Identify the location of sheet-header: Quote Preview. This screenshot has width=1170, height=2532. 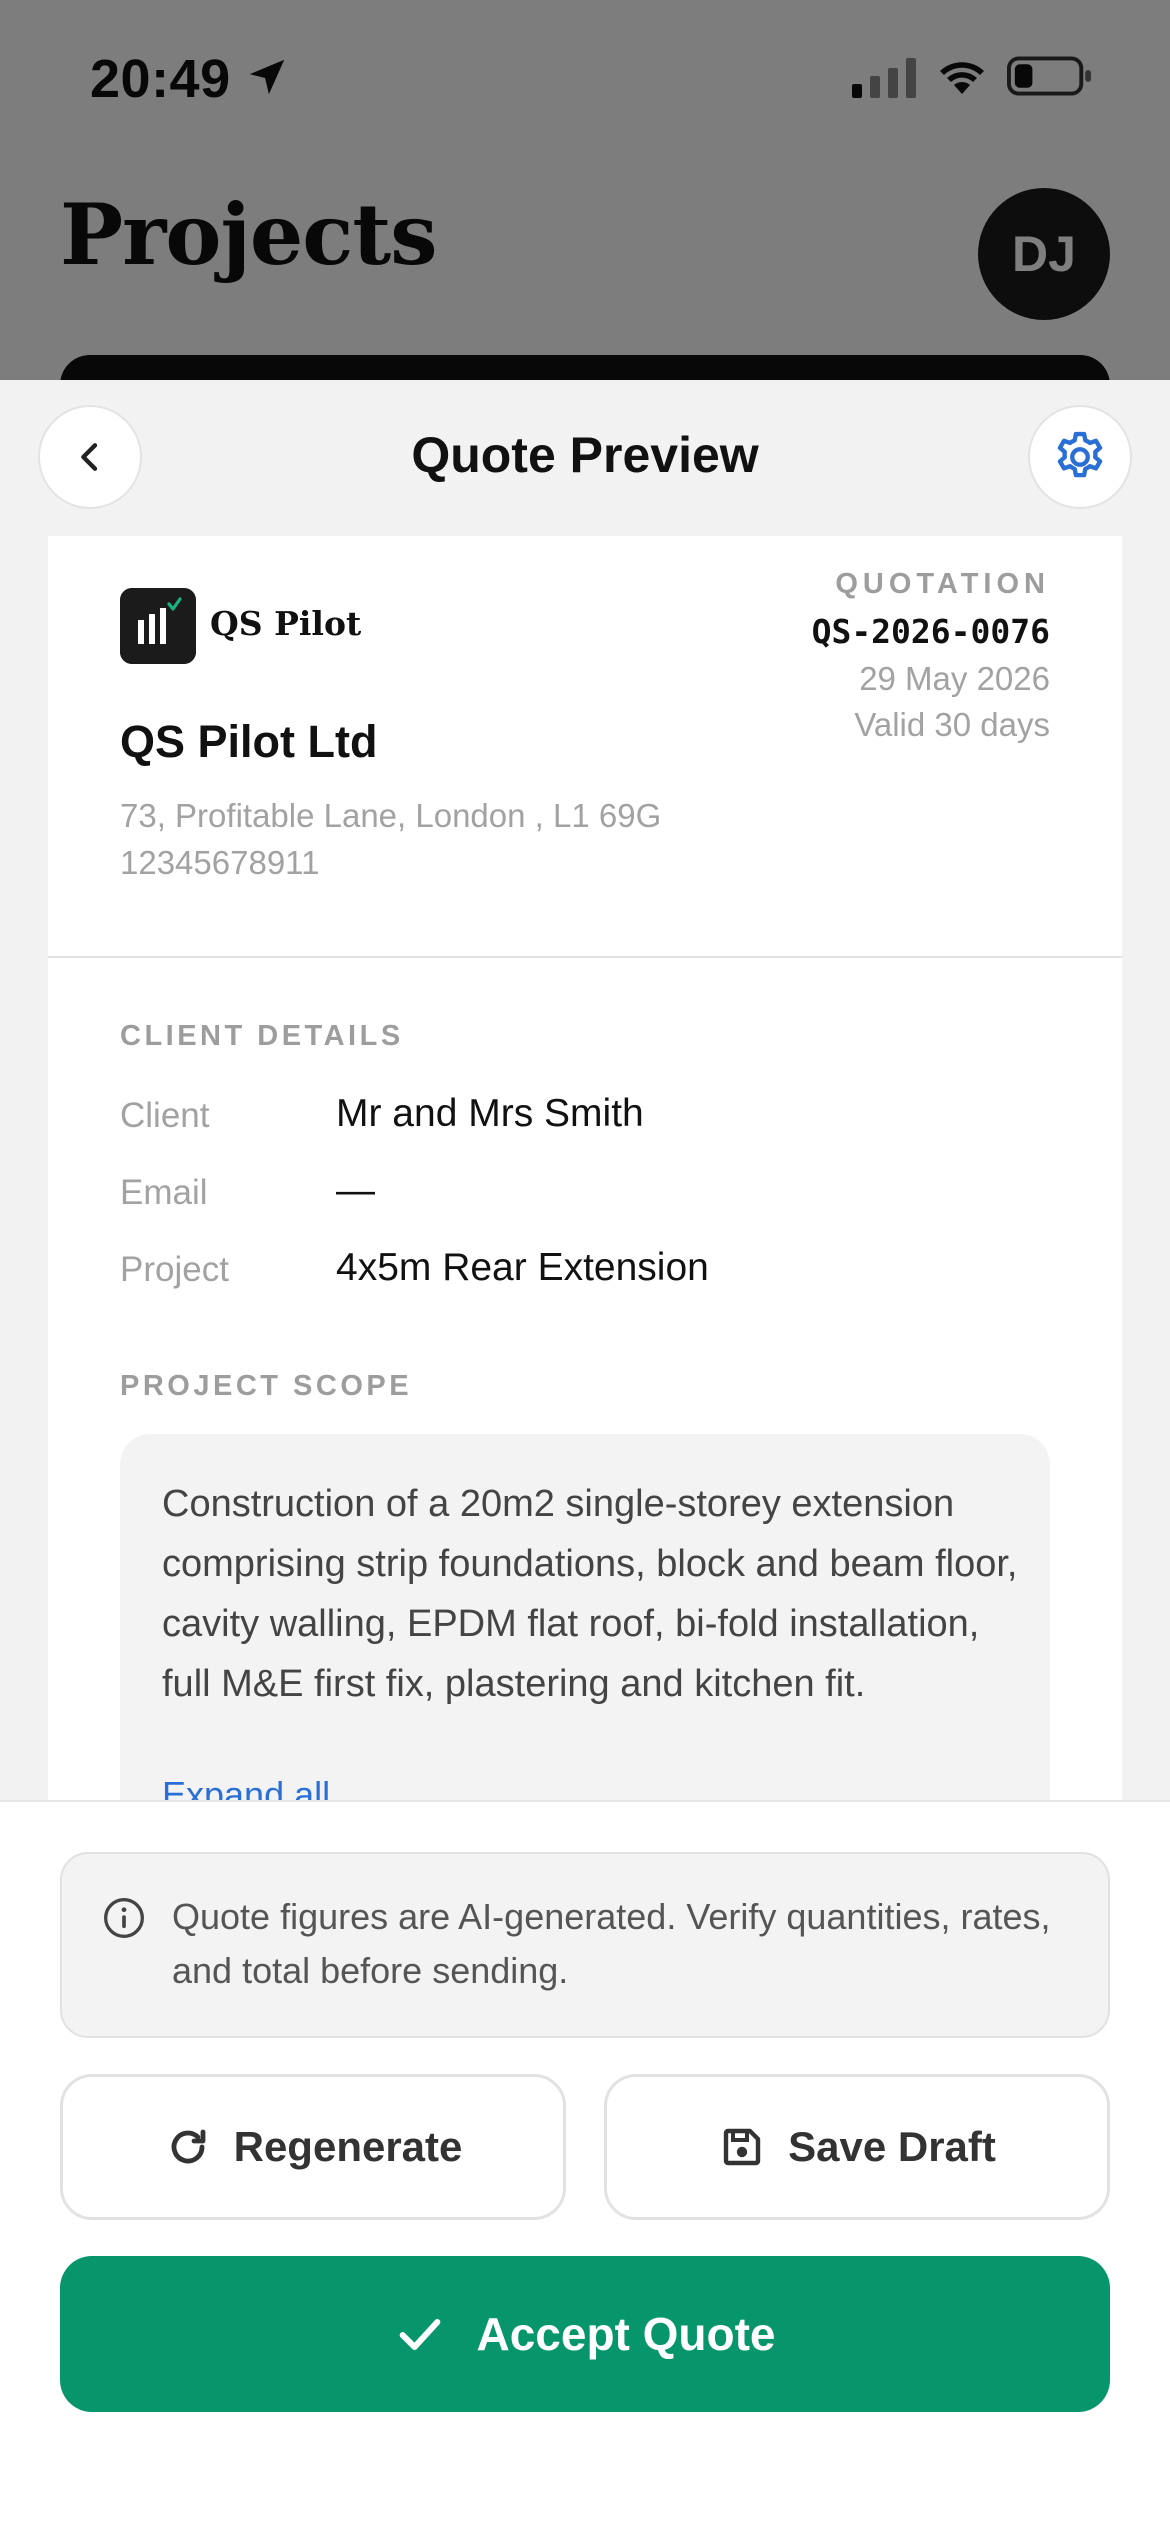
(585, 458).